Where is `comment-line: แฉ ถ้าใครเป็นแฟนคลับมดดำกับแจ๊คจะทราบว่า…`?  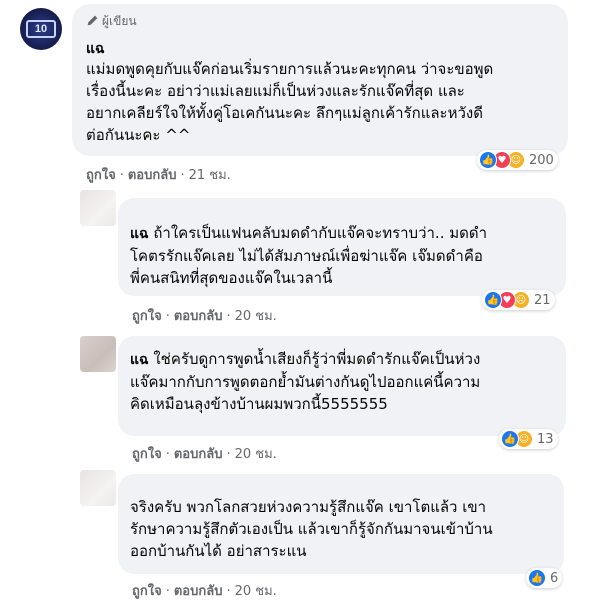 comment-line: แฉ ถ้าใครเป็นแฟนคลับมดดำกับแจ๊คจะทราบว่า… is located at coordinates (345, 233).